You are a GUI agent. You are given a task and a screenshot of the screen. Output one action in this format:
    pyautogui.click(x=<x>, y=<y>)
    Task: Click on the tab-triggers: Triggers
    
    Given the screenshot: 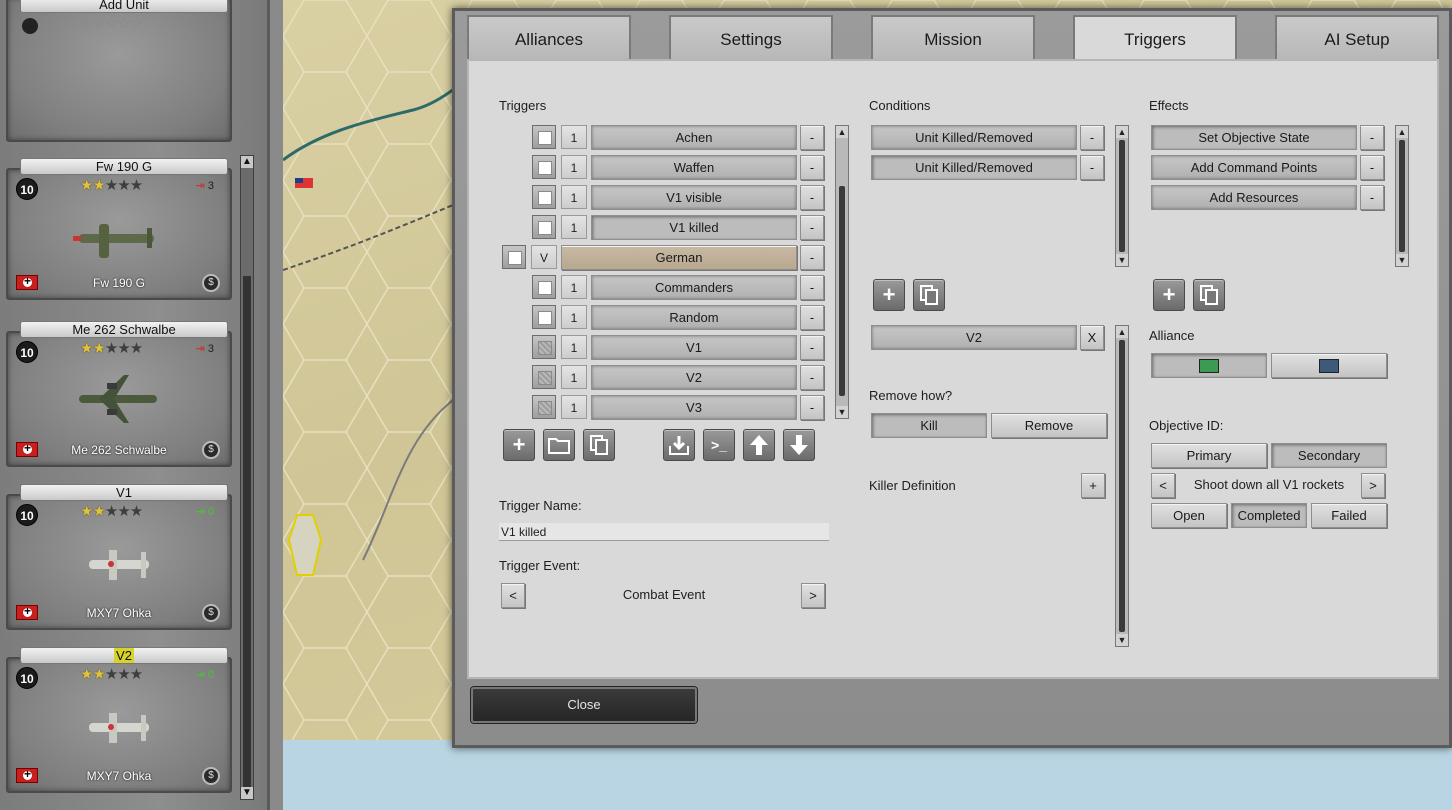 What is the action you would take?
    pyautogui.click(x=1155, y=39)
    